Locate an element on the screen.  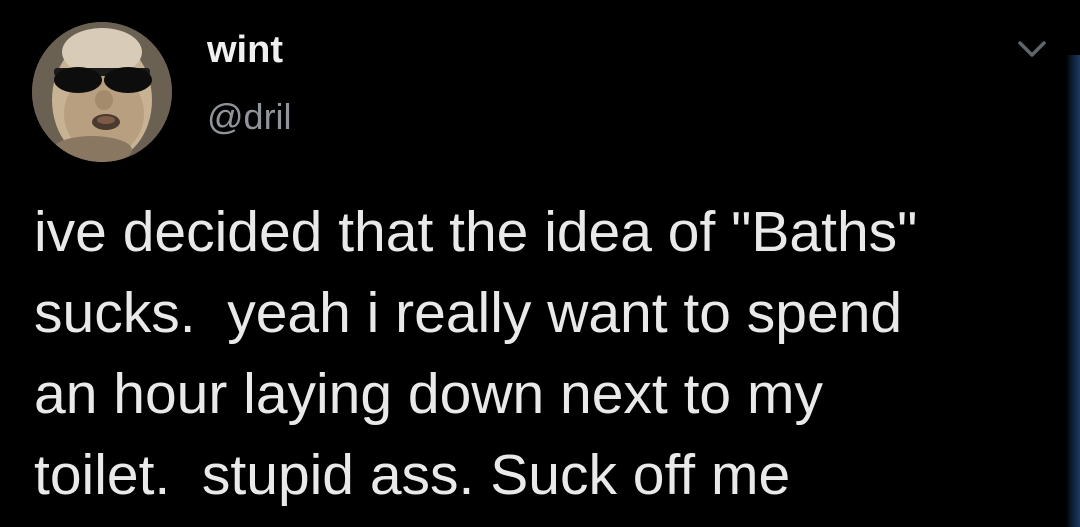
avatar is located at coordinates (102, 92).